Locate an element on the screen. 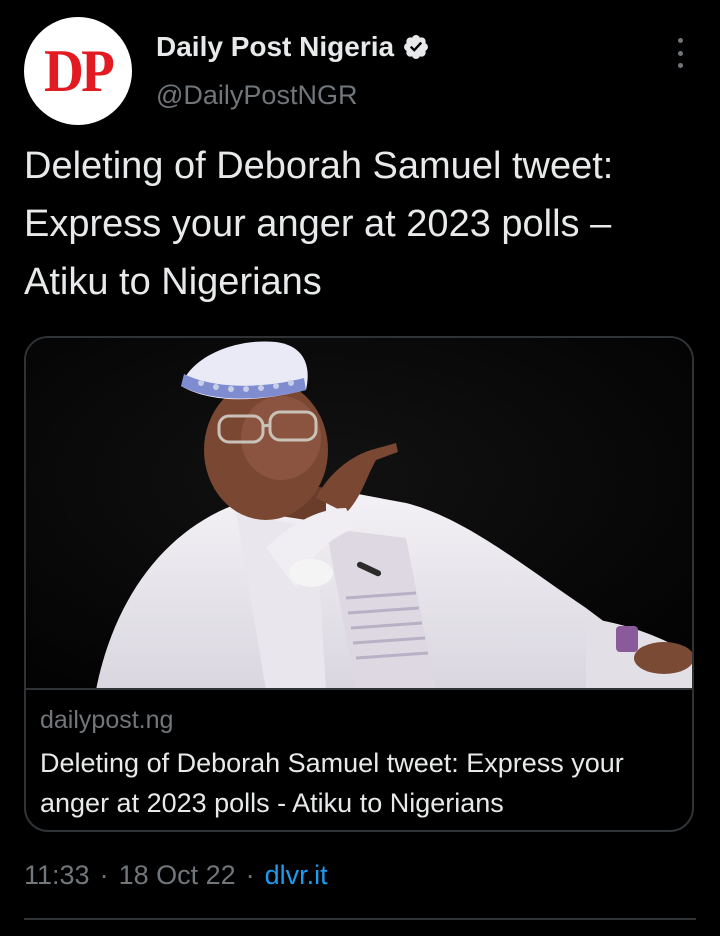 Image resolution: width=720 pixels, height=936 pixels. divider is located at coordinates (360, 919).